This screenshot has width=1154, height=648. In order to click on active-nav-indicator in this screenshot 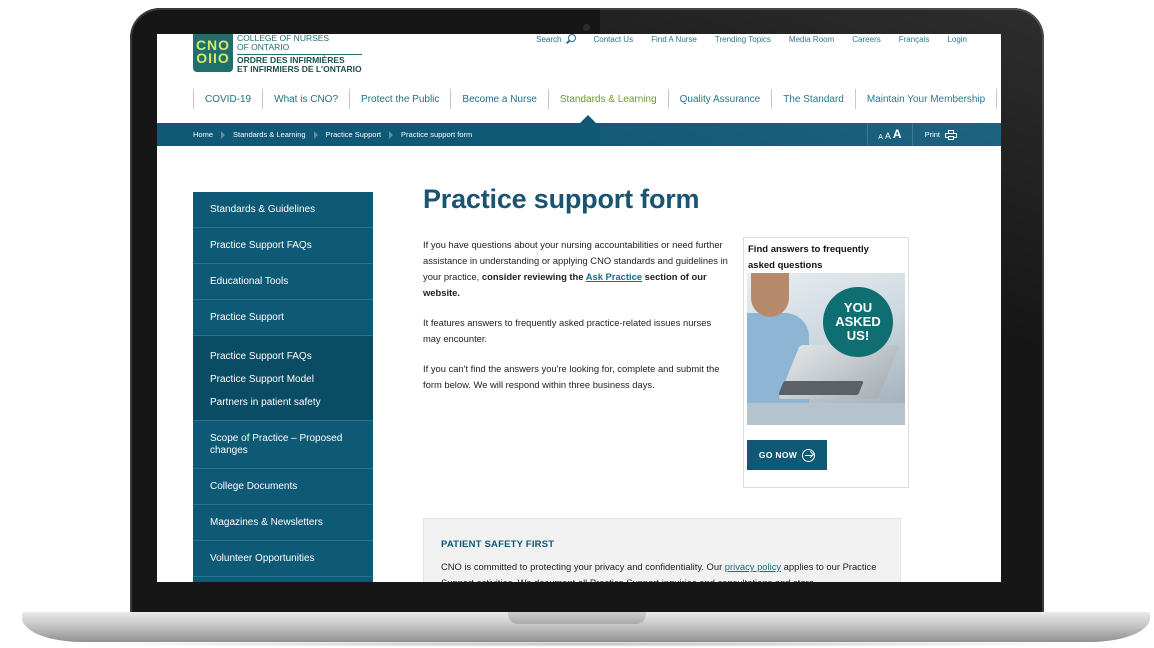, I will do `click(588, 119)`.